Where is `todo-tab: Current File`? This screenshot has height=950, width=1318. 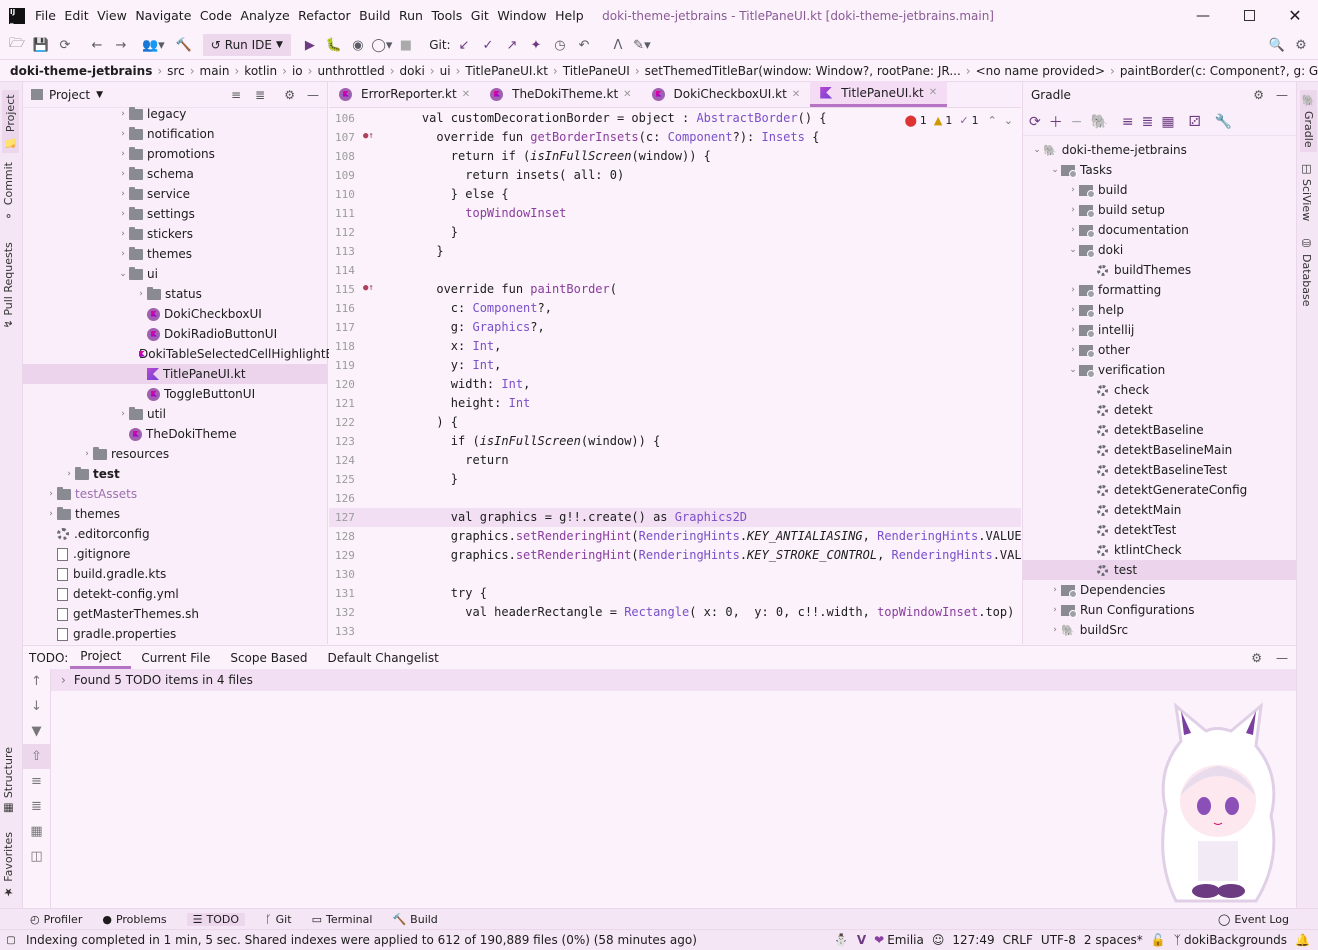
todo-tab: Current File is located at coordinates (175, 657).